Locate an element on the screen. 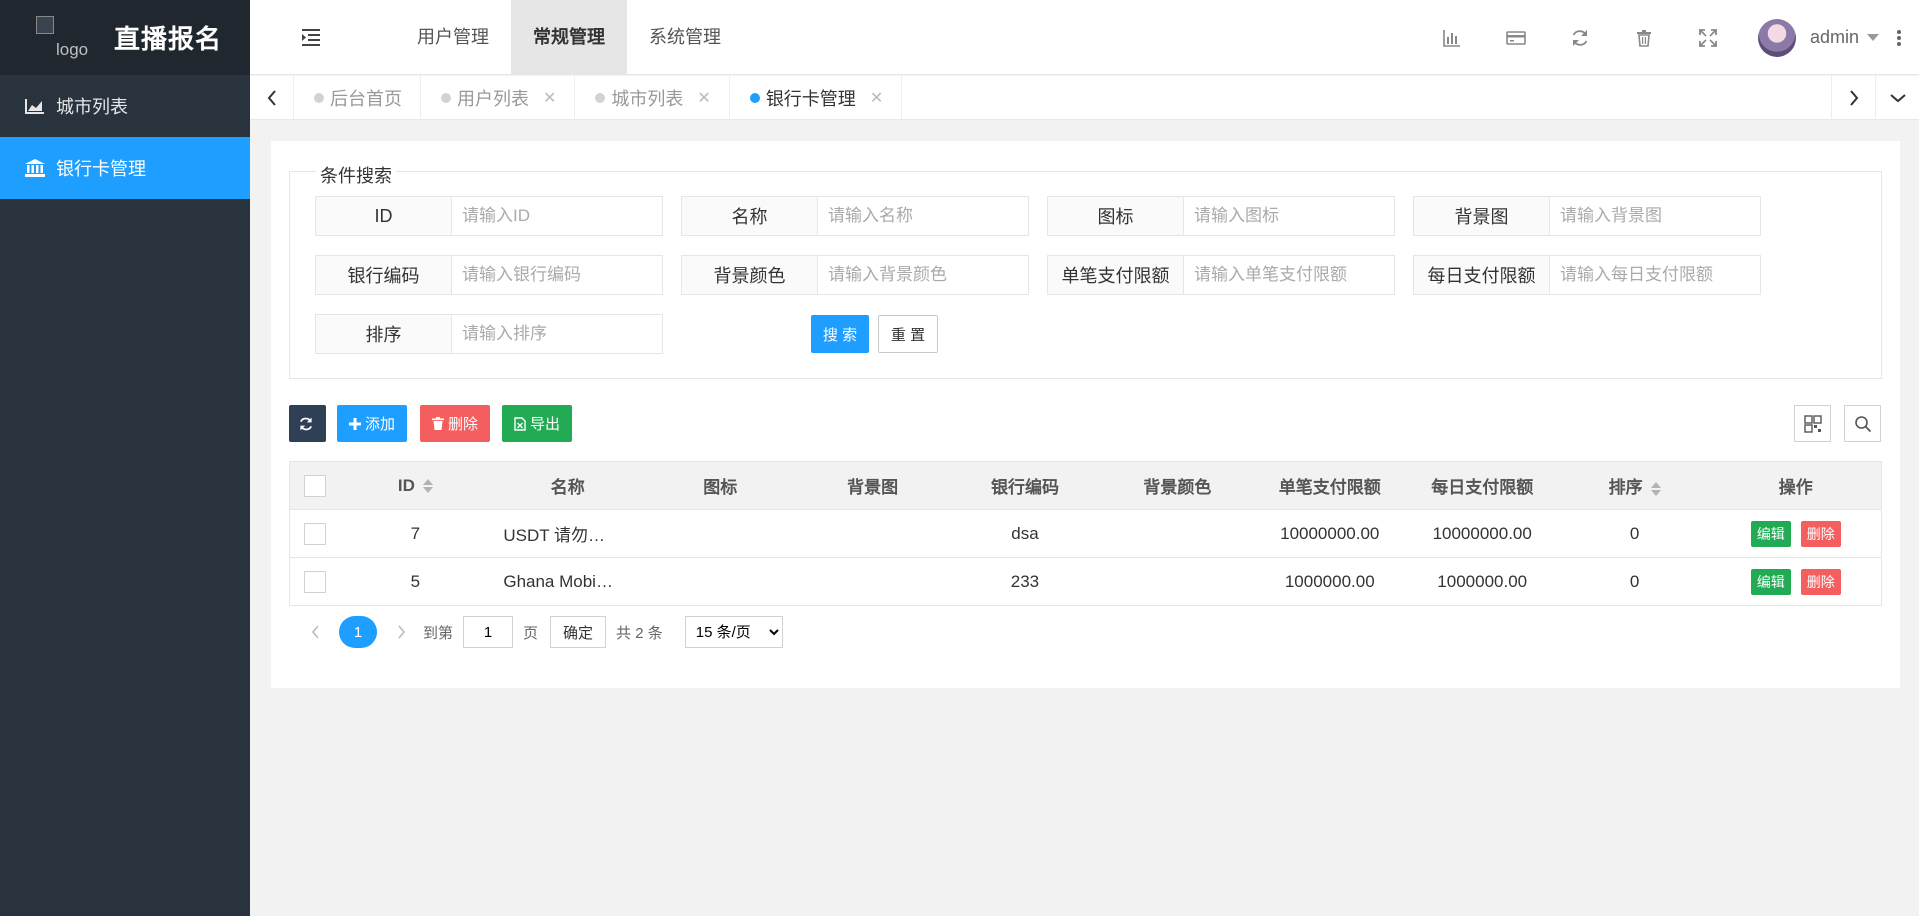 The height and width of the screenshot is (916, 1919). excel-file-icon is located at coordinates (520, 423).